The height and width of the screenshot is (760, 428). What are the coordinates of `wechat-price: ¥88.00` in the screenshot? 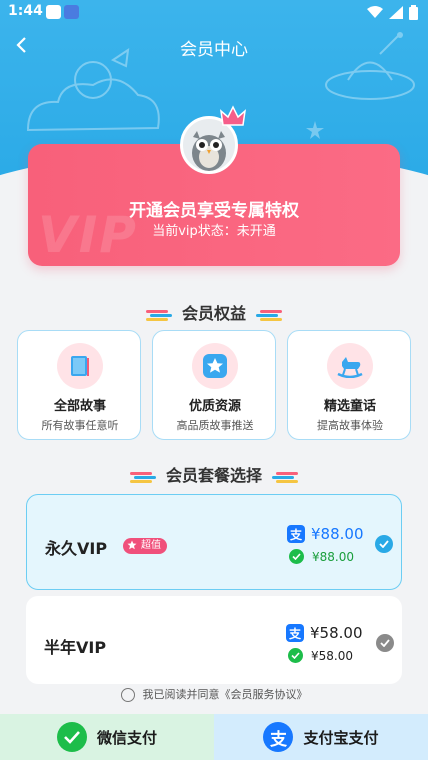 It's located at (333, 556).